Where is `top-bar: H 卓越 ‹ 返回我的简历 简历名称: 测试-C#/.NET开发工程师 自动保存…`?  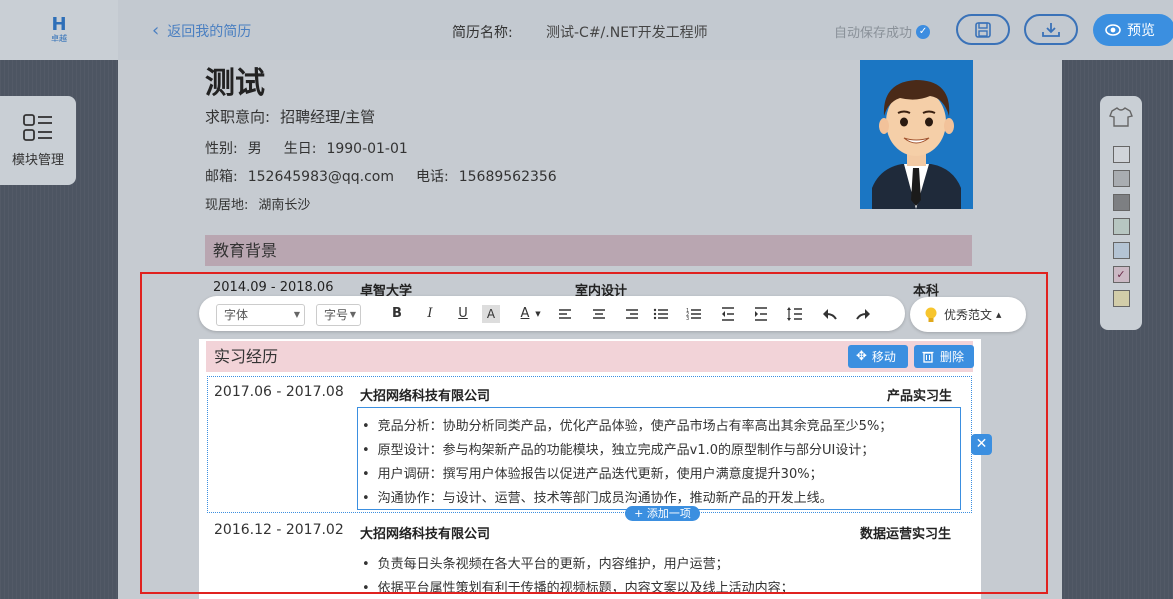 top-bar: H 卓越 ‹ 返回我的简历 简历名称: 测试-C#/.NET开发工程师 自动保存… is located at coordinates (586, 30).